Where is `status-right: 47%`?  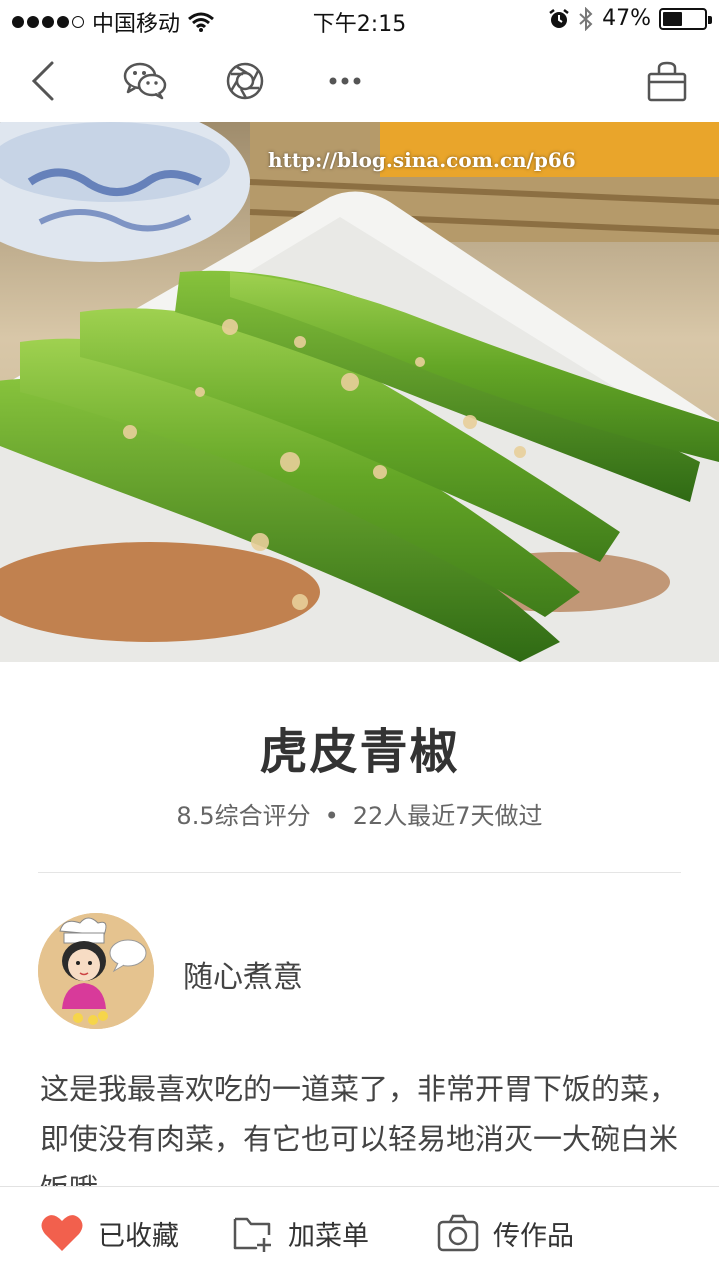
status-right: 47% is located at coordinates (630, 18).